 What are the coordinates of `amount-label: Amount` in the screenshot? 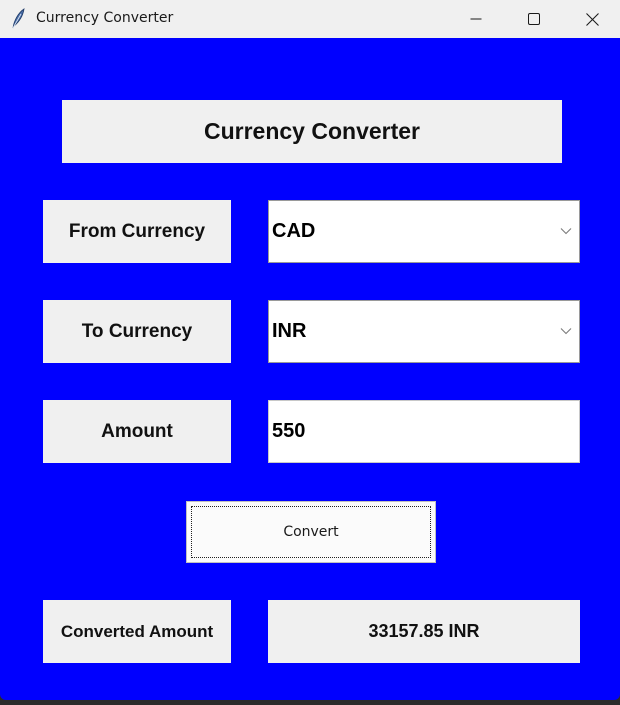 It's located at (137, 431).